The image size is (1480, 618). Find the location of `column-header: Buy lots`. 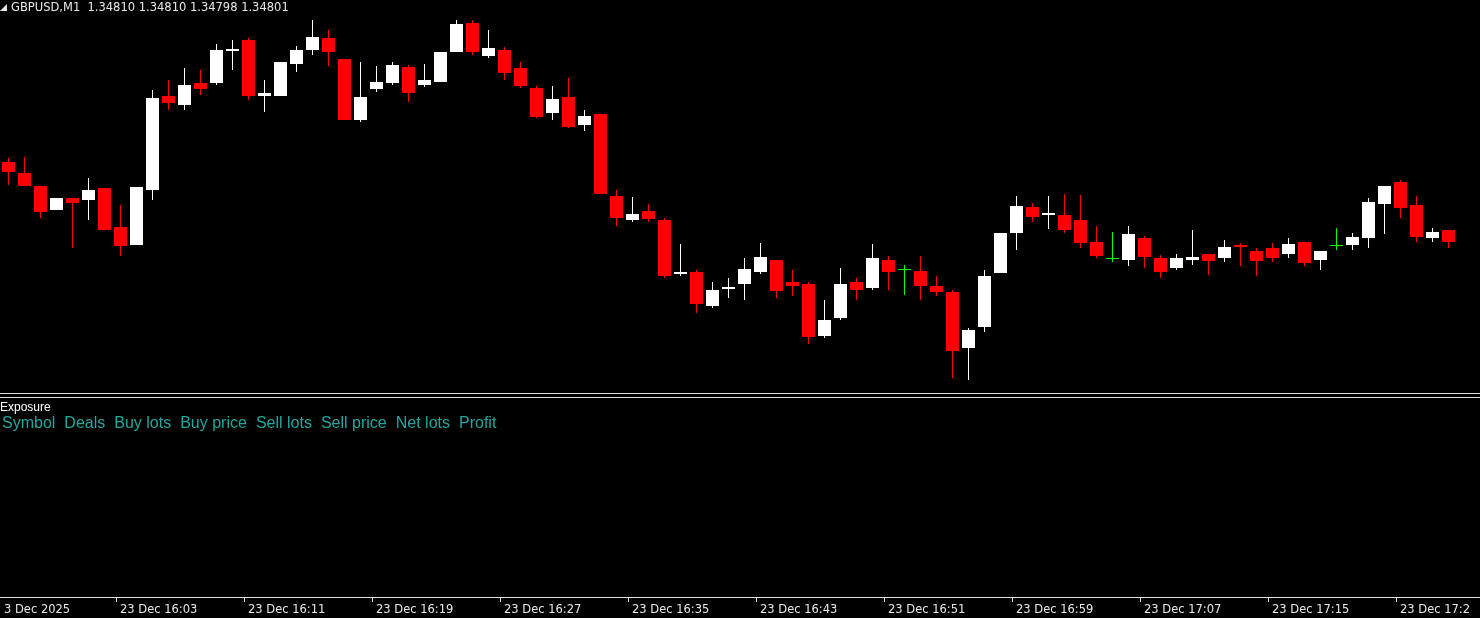

column-header: Buy lots is located at coordinates (143, 423).